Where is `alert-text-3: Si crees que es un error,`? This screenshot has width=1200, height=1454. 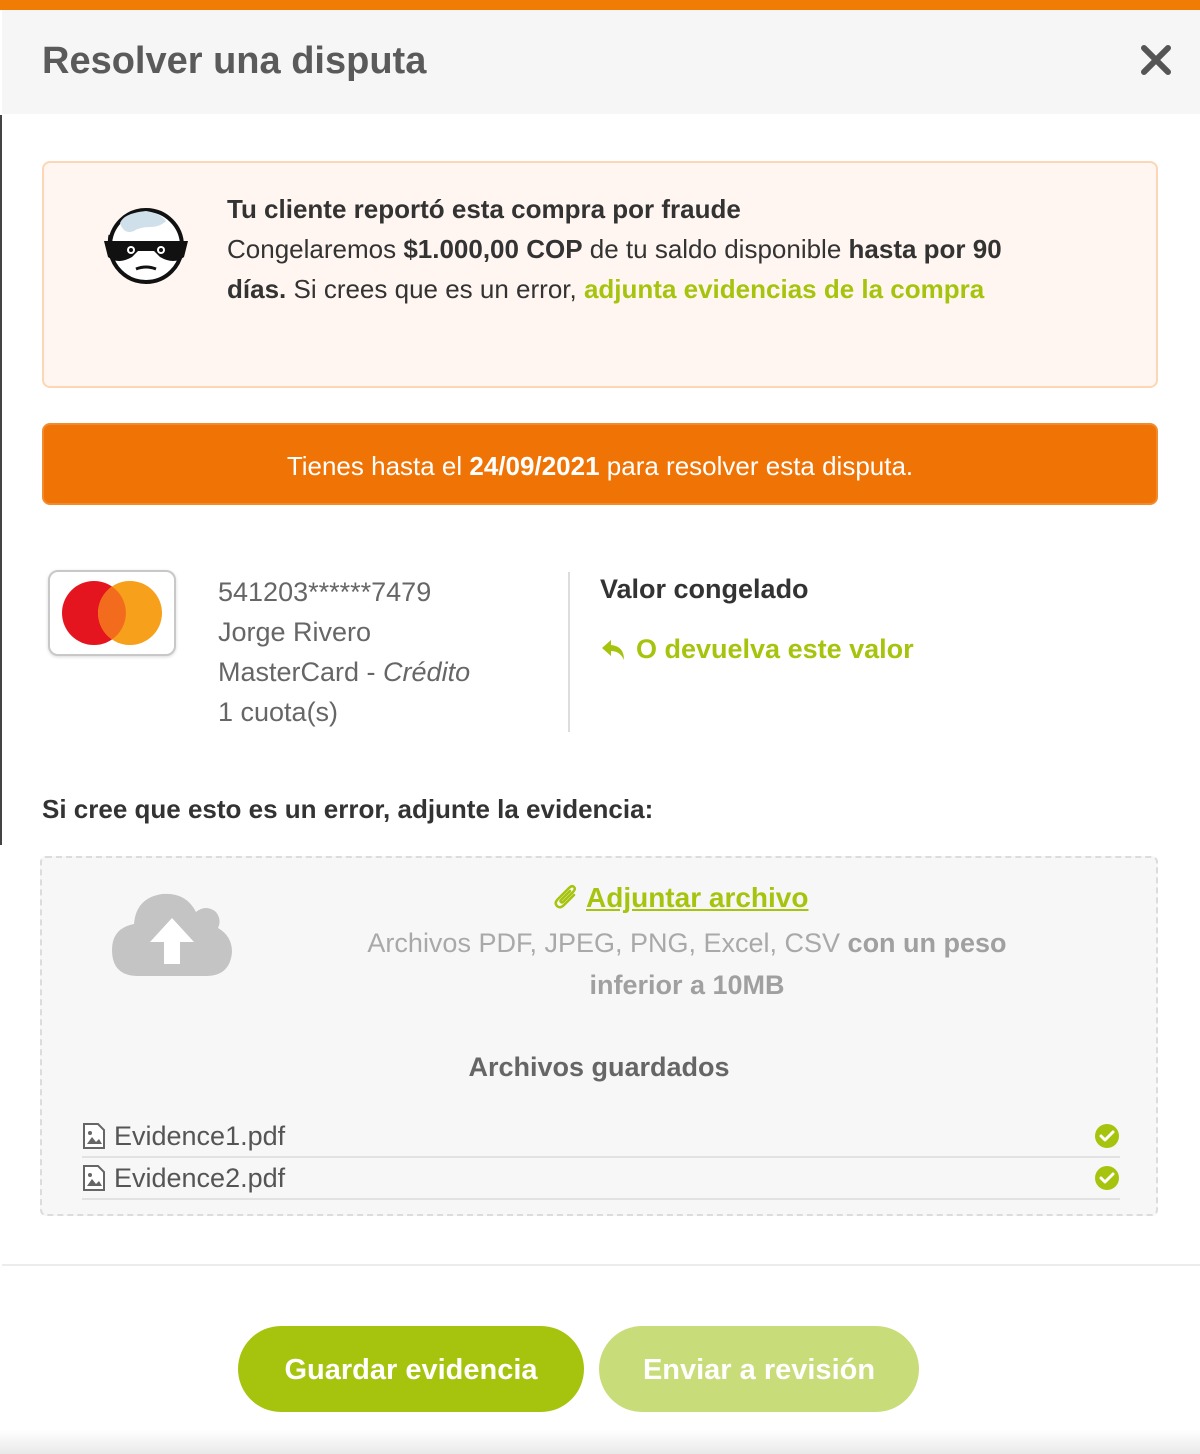 alert-text-3: Si crees que es un error, is located at coordinates (435, 289).